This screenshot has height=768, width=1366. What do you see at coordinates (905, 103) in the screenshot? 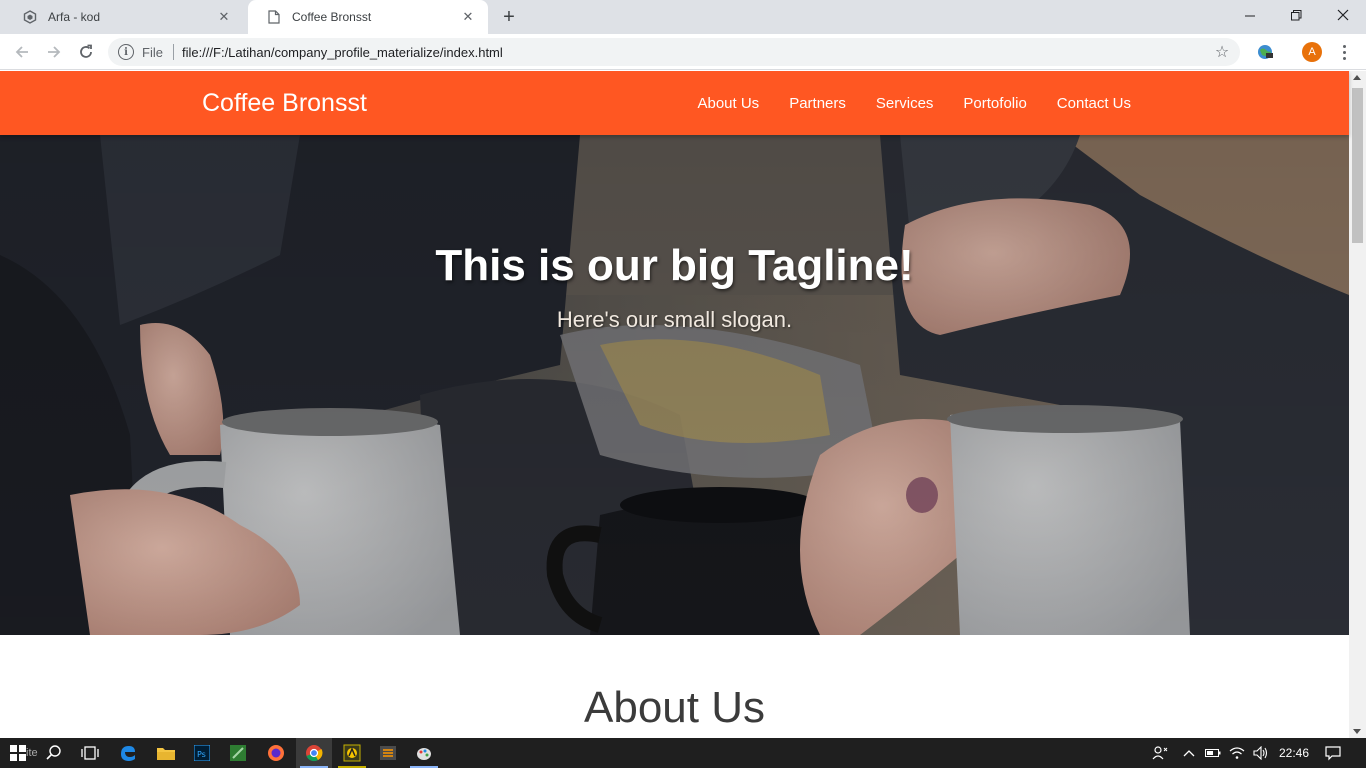
I see `nav-link-services: Services` at bounding box center [905, 103].